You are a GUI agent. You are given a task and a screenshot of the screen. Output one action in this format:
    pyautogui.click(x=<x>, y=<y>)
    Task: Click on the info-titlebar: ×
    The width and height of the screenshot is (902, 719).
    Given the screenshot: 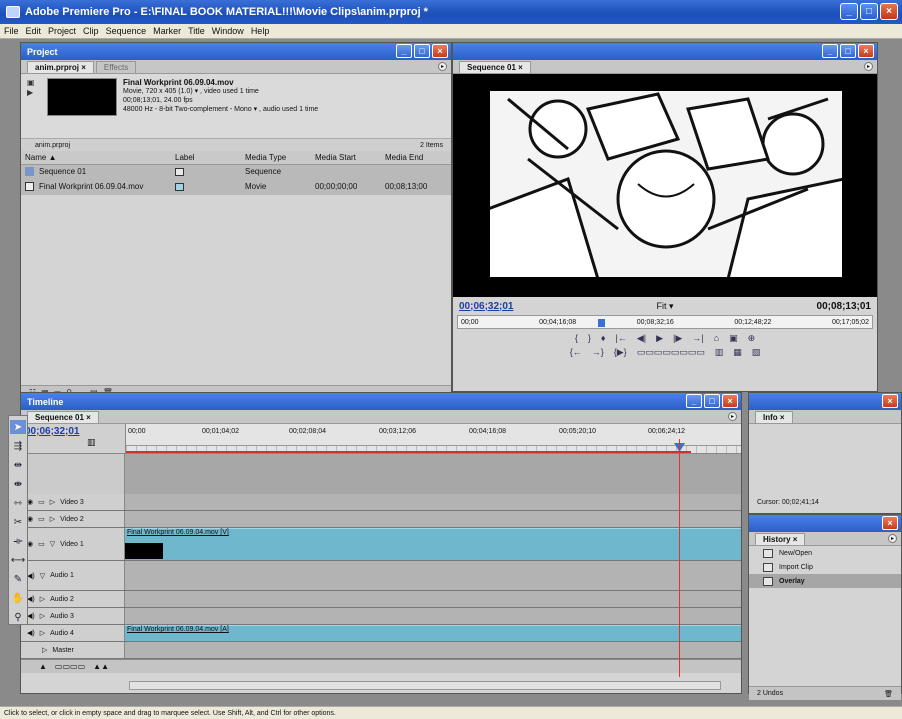 What is the action you would take?
    pyautogui.click(x=825, y=401)
    